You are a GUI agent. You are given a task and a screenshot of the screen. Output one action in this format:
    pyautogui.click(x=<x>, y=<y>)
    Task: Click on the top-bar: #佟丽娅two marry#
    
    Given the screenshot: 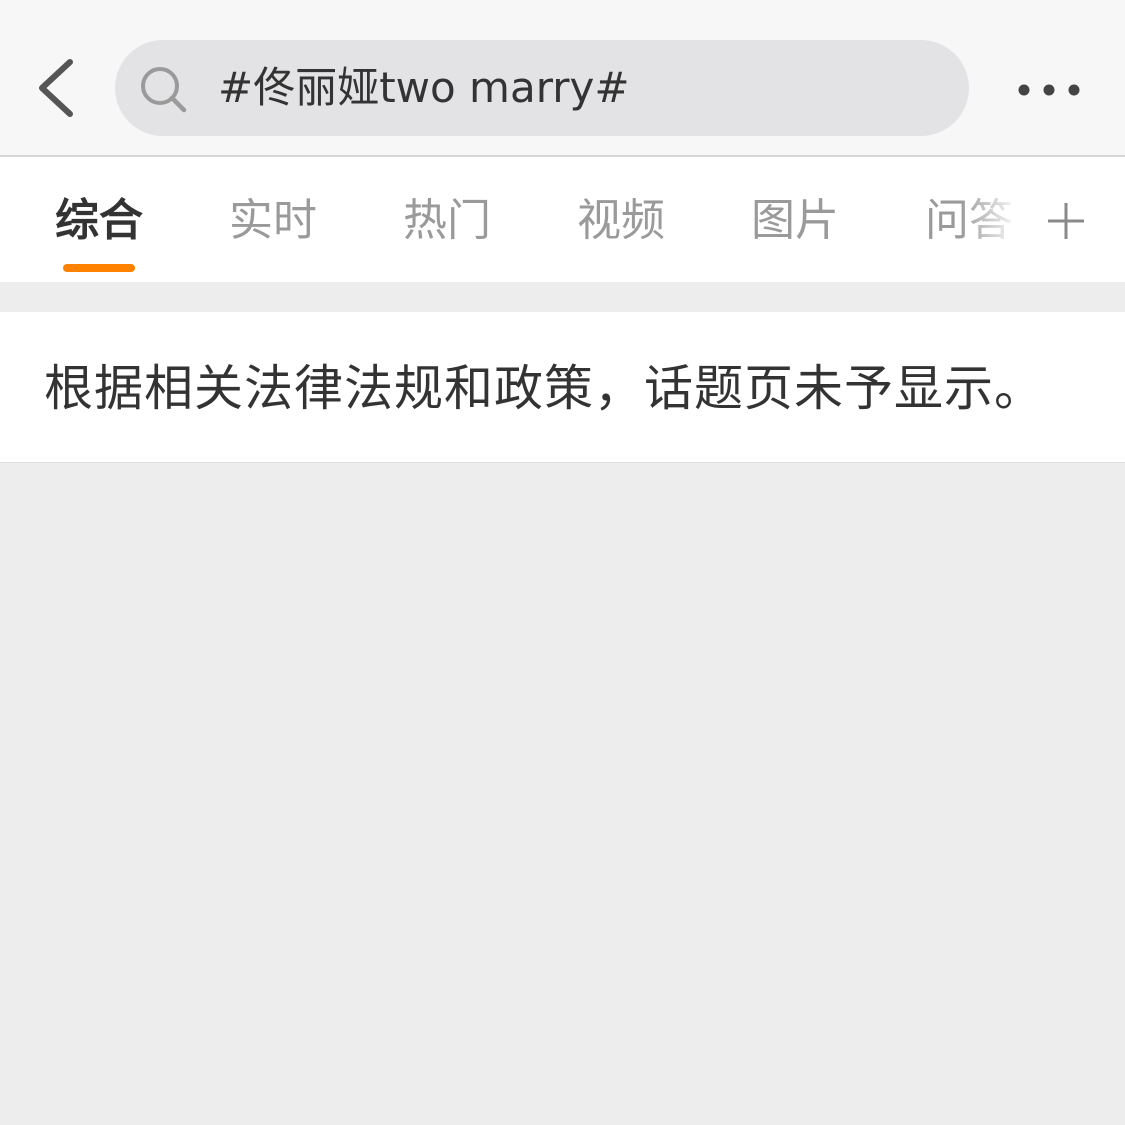 What is the action you would take?
    pyautogui.click(x=562, y=78)
    